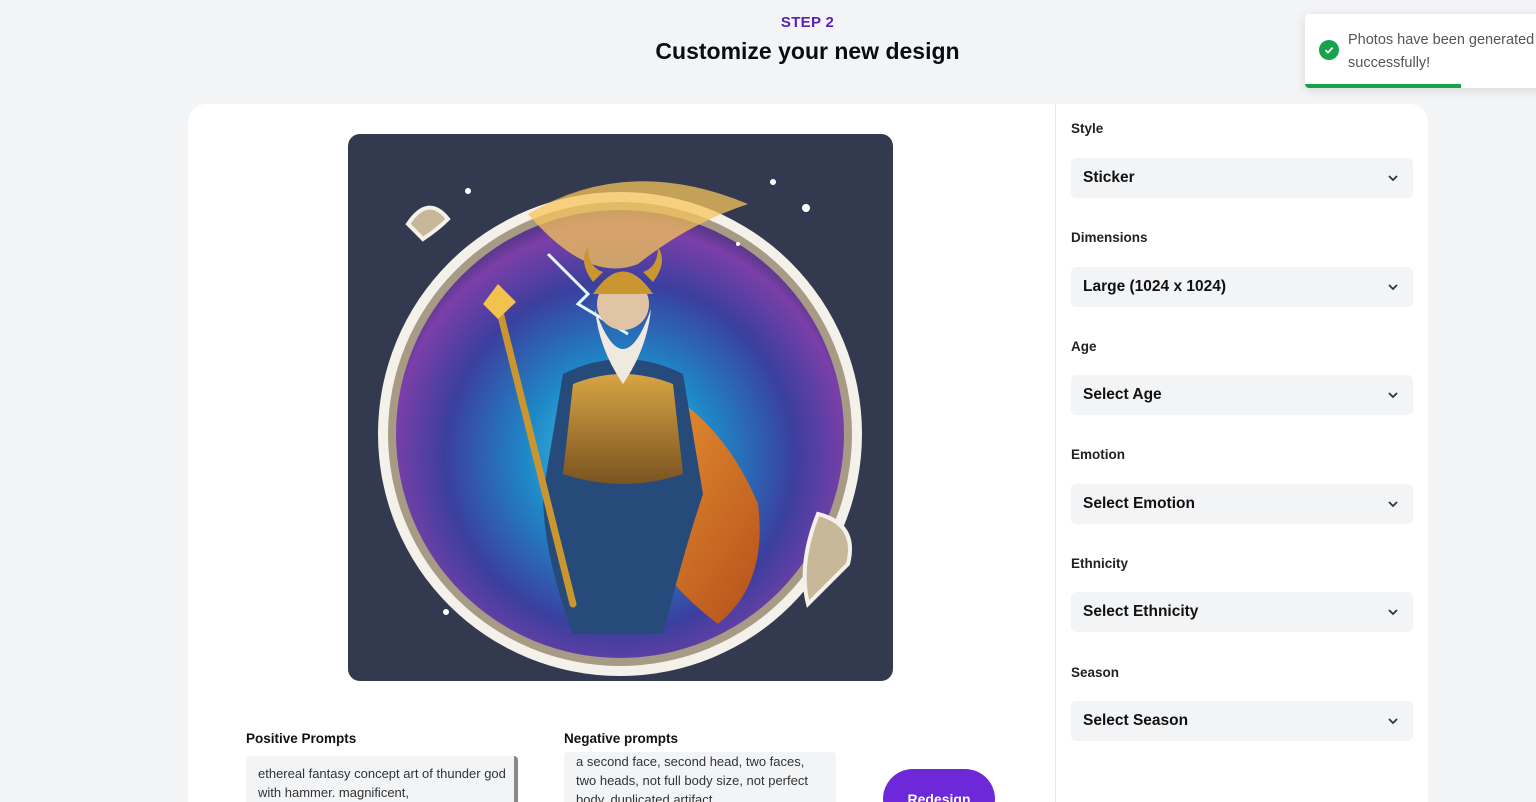 The width and height of the screenshot is (1536, 802). Describe the element at coordinates (516, 779) in the screenshot. I see `positive-prompts-scrollbar` at that location.